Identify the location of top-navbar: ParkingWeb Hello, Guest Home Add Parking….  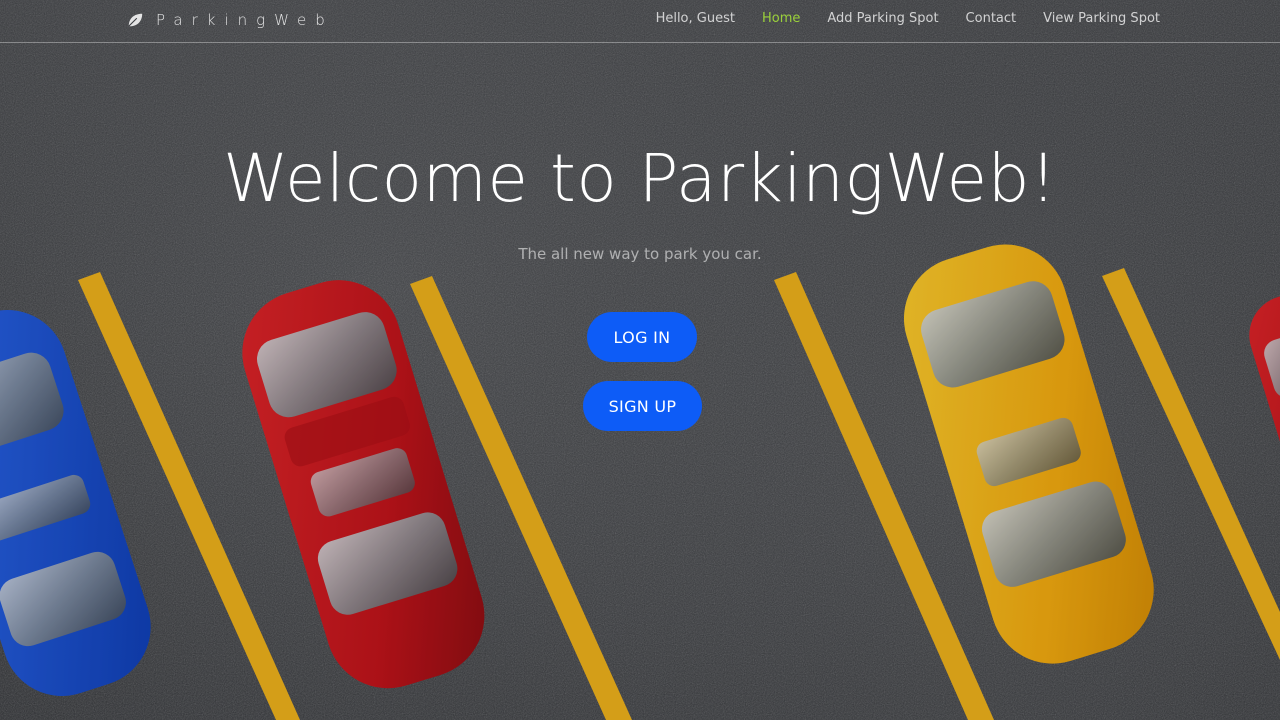
(640, 21).